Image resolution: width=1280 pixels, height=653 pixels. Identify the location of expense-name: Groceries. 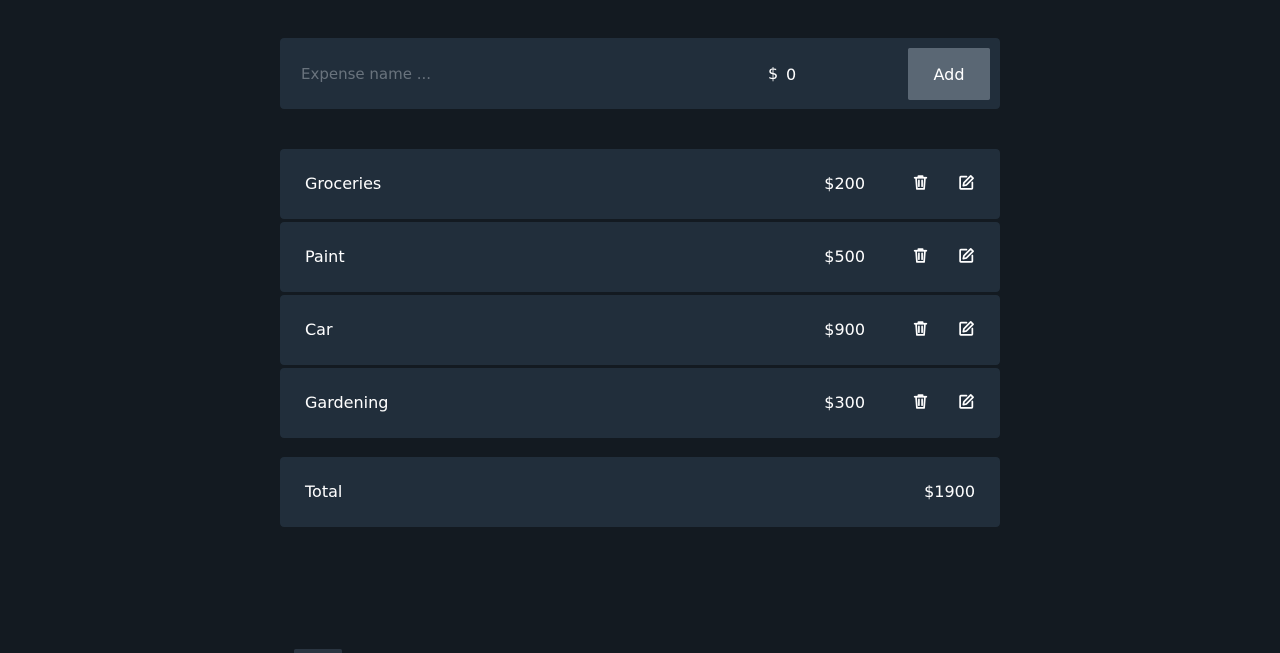
(343, 183).